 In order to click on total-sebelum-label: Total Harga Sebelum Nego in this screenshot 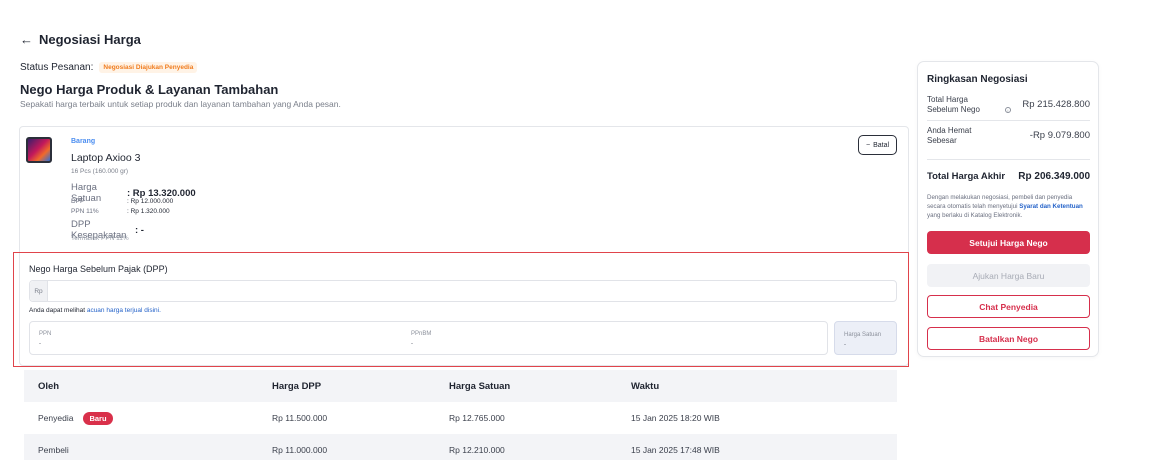, I will do `click(953, 104)`.